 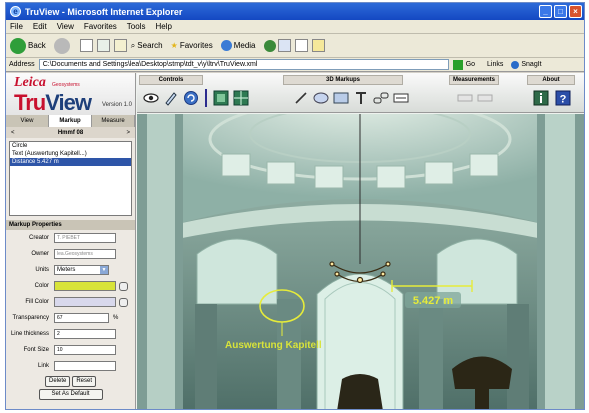 What do you see at coordinates (221, 98) in the screenshot?
I see `panorama-view-icon` at bounding box center [221, 98].